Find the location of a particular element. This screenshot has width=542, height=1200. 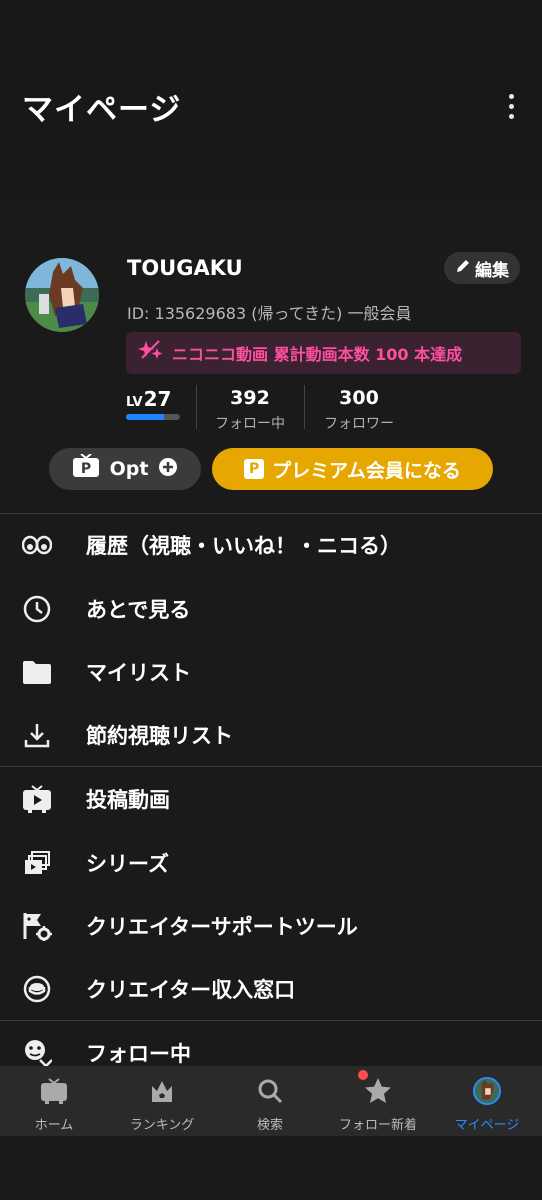

series-icon is located at coordinates (37, 863).